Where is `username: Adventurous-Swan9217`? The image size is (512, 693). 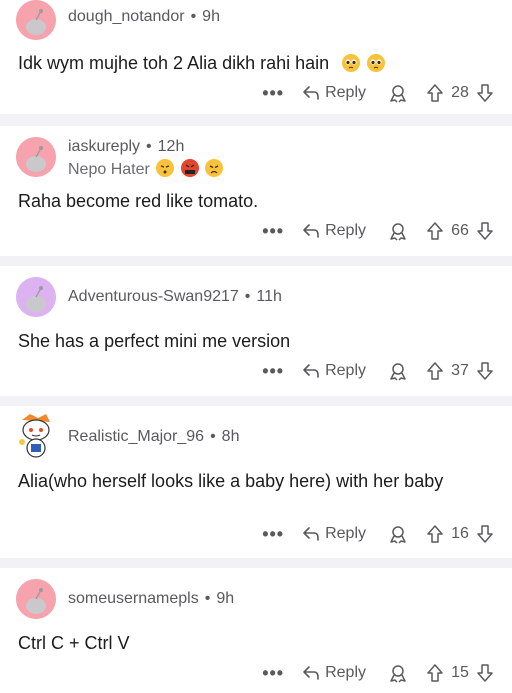 username: Adventurous-Swan9217 is located at coordinates (153, 296).